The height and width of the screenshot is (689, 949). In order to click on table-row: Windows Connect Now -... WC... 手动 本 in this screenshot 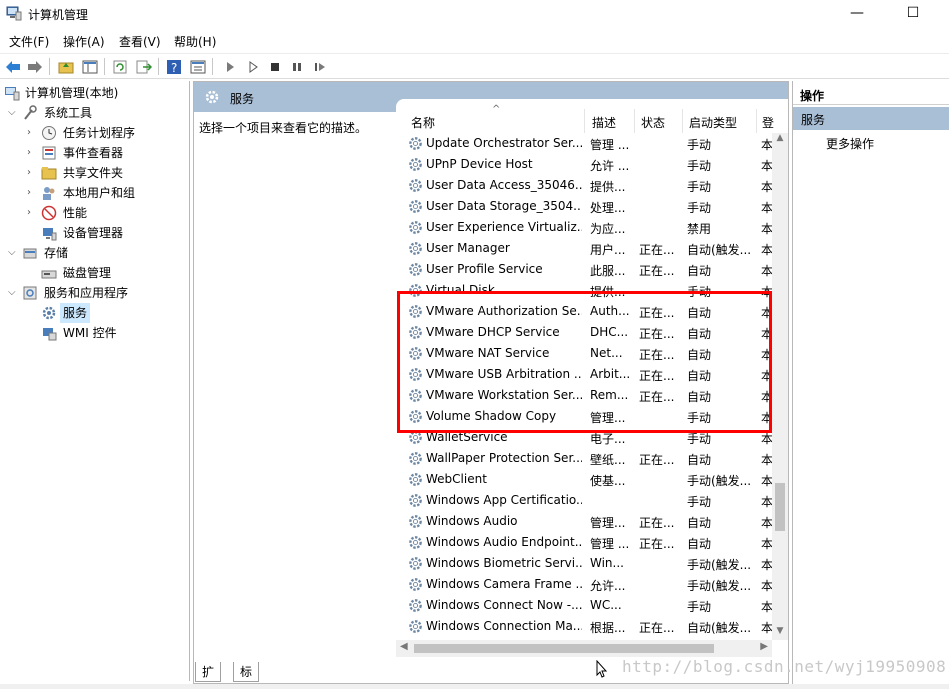, I will do `click(584, 605)`.